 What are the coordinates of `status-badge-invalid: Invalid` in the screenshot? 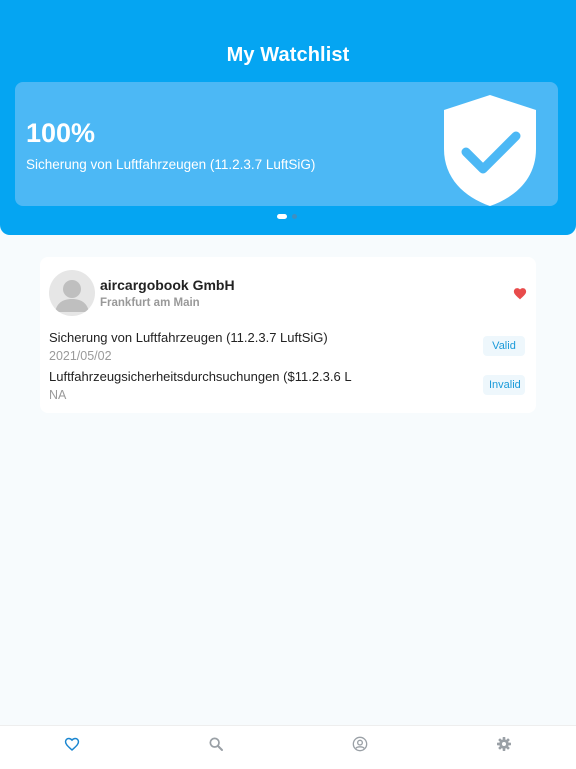 It's located at (504, 385).